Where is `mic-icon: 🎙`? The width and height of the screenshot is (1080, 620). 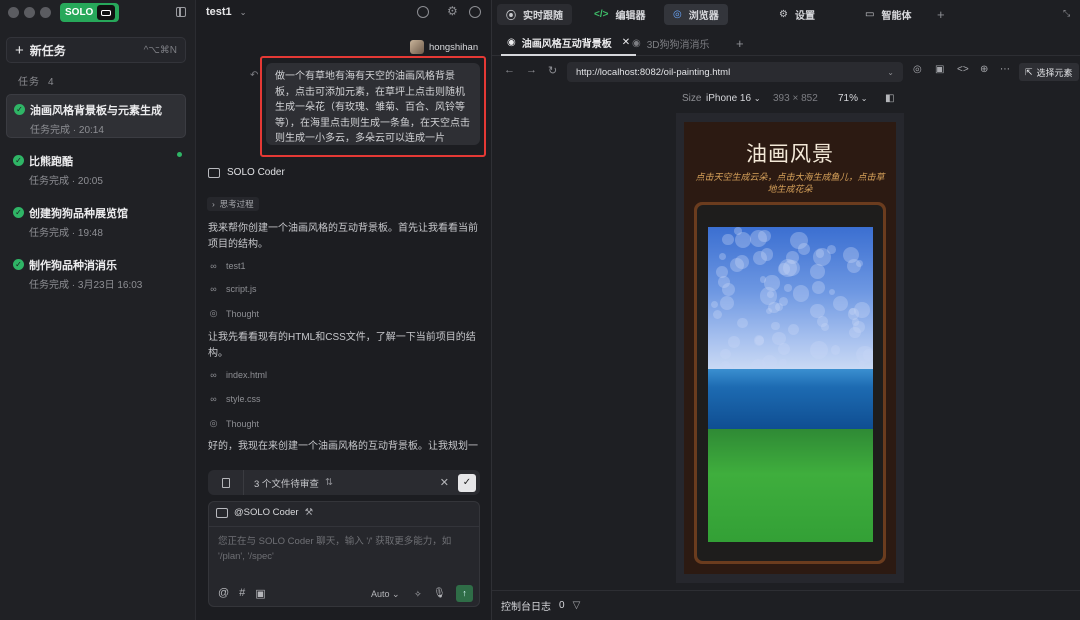
mic-icon: 🎙 is located at coordinates (439, 593).